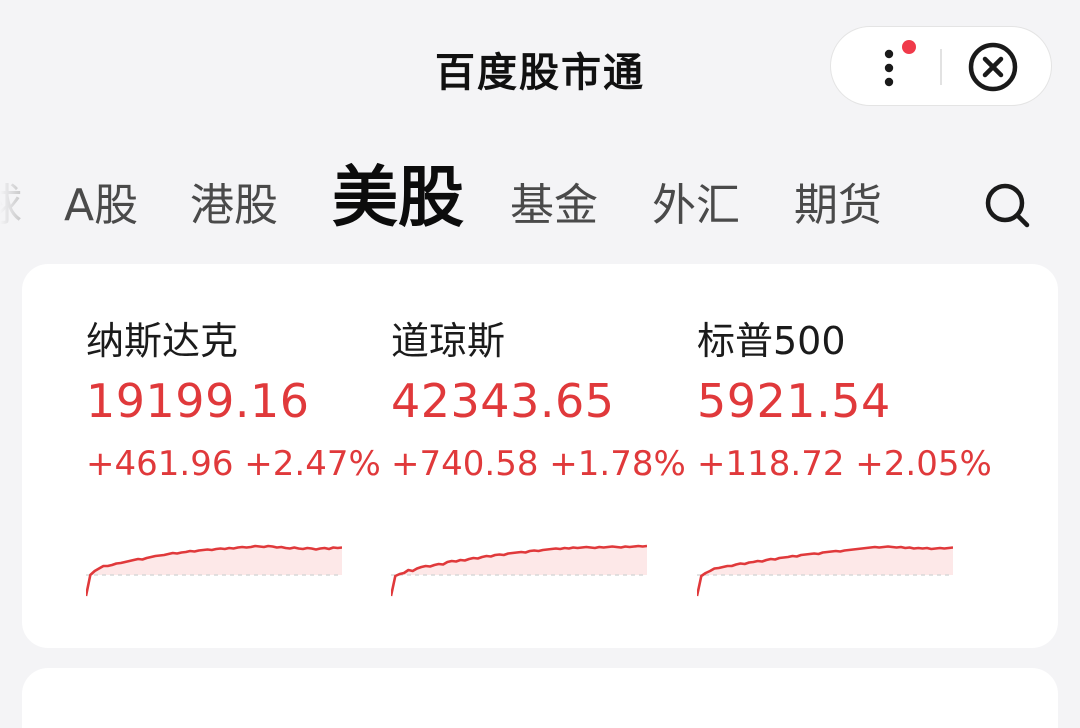 This screenshot has height=728, width=1080. What do you see at coordinates (540, 698) in the screenshot?
I see `next-section-card` at bounding box center [540, 698].